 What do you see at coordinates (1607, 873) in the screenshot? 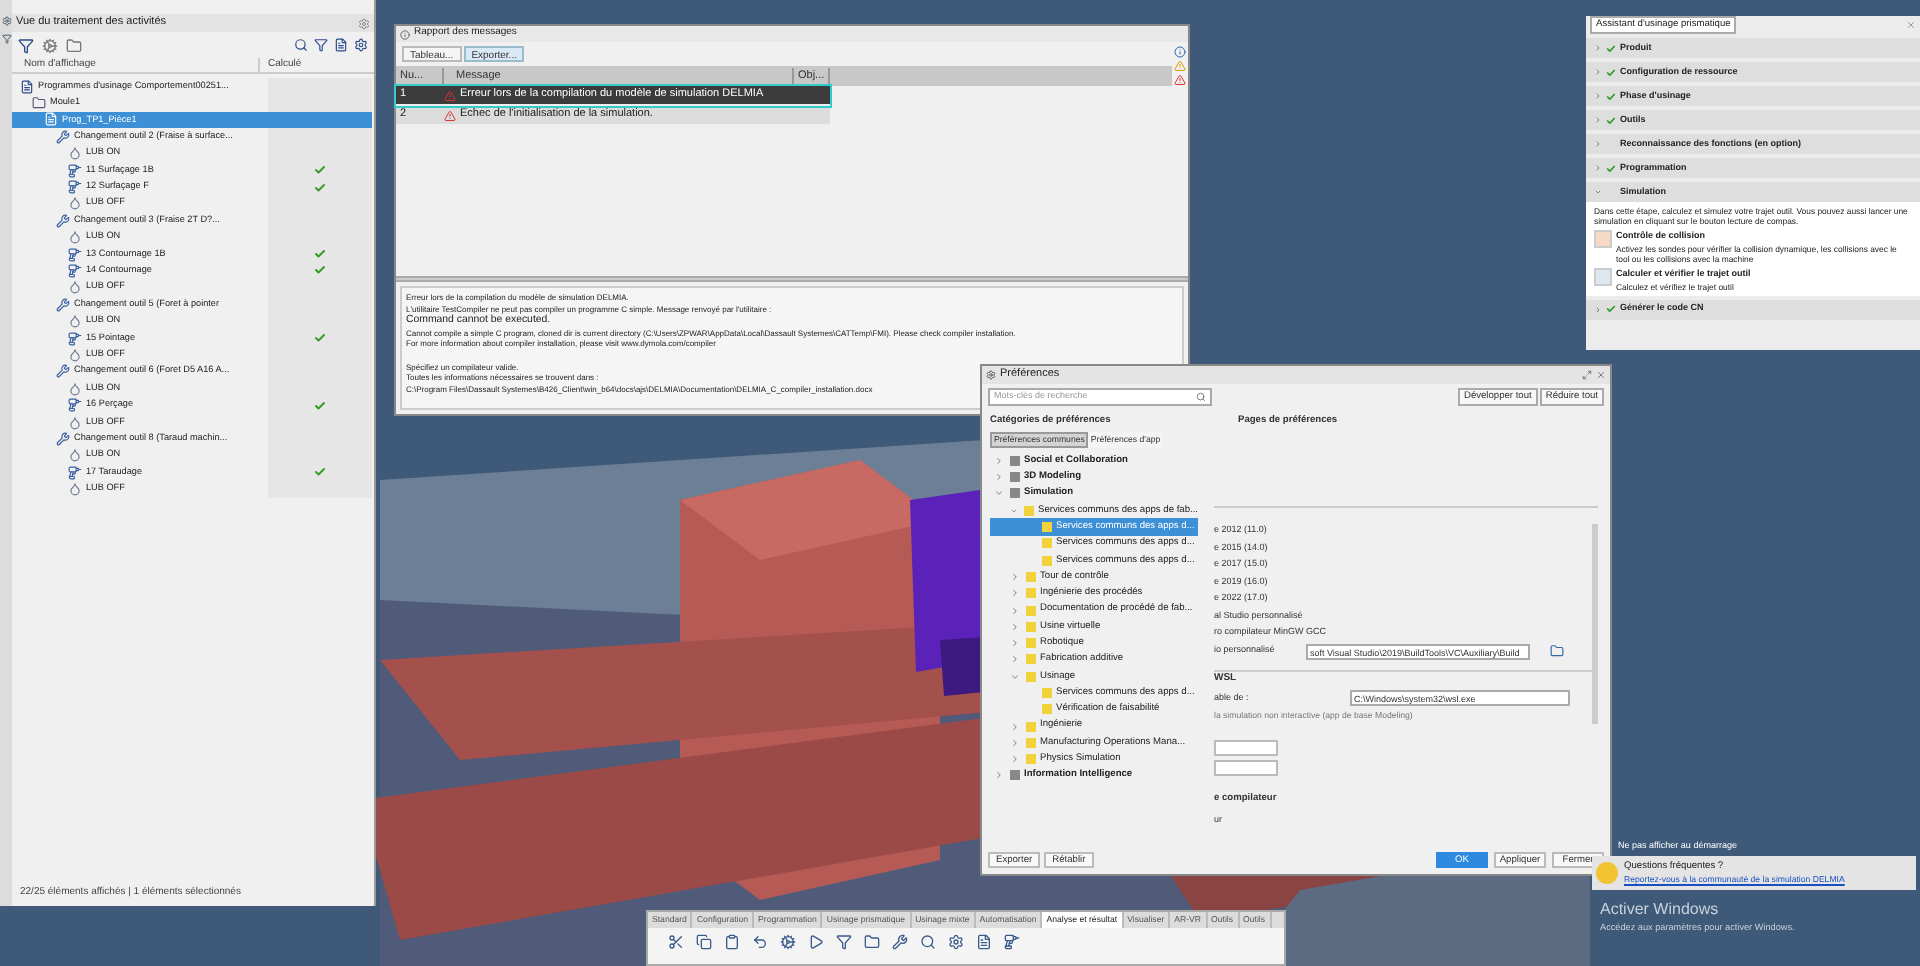
I see `help-icon` at bounding box center [1607, 873].